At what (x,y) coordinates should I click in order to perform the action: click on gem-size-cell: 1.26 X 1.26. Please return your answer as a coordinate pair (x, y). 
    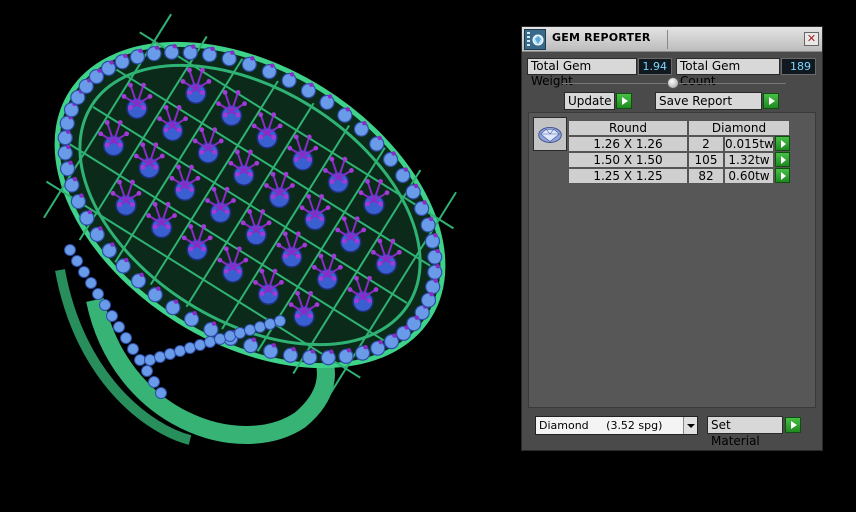
    Looking at the image, I should click on (628, 144).